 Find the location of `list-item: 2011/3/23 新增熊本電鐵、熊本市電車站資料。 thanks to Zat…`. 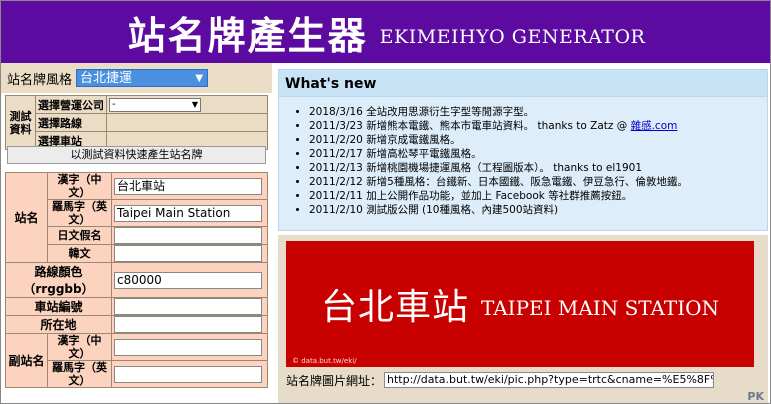

list-item: 2011/3/23 新增熊本電鐵、熊本市電車站資料。 thanks to Zat… is located at coordinates (538, 126).